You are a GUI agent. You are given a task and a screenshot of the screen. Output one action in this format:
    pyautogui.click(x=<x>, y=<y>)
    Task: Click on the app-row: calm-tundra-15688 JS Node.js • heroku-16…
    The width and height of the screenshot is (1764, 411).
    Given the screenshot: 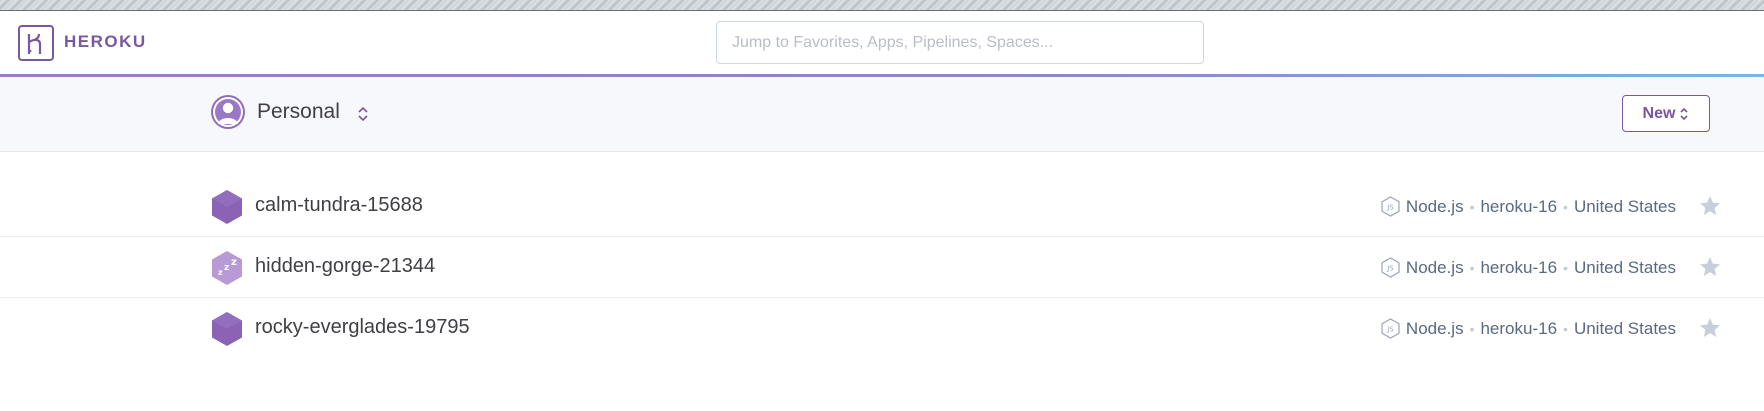 What is the action you would take?
    pyautogui.click(x=882, y=206)
    